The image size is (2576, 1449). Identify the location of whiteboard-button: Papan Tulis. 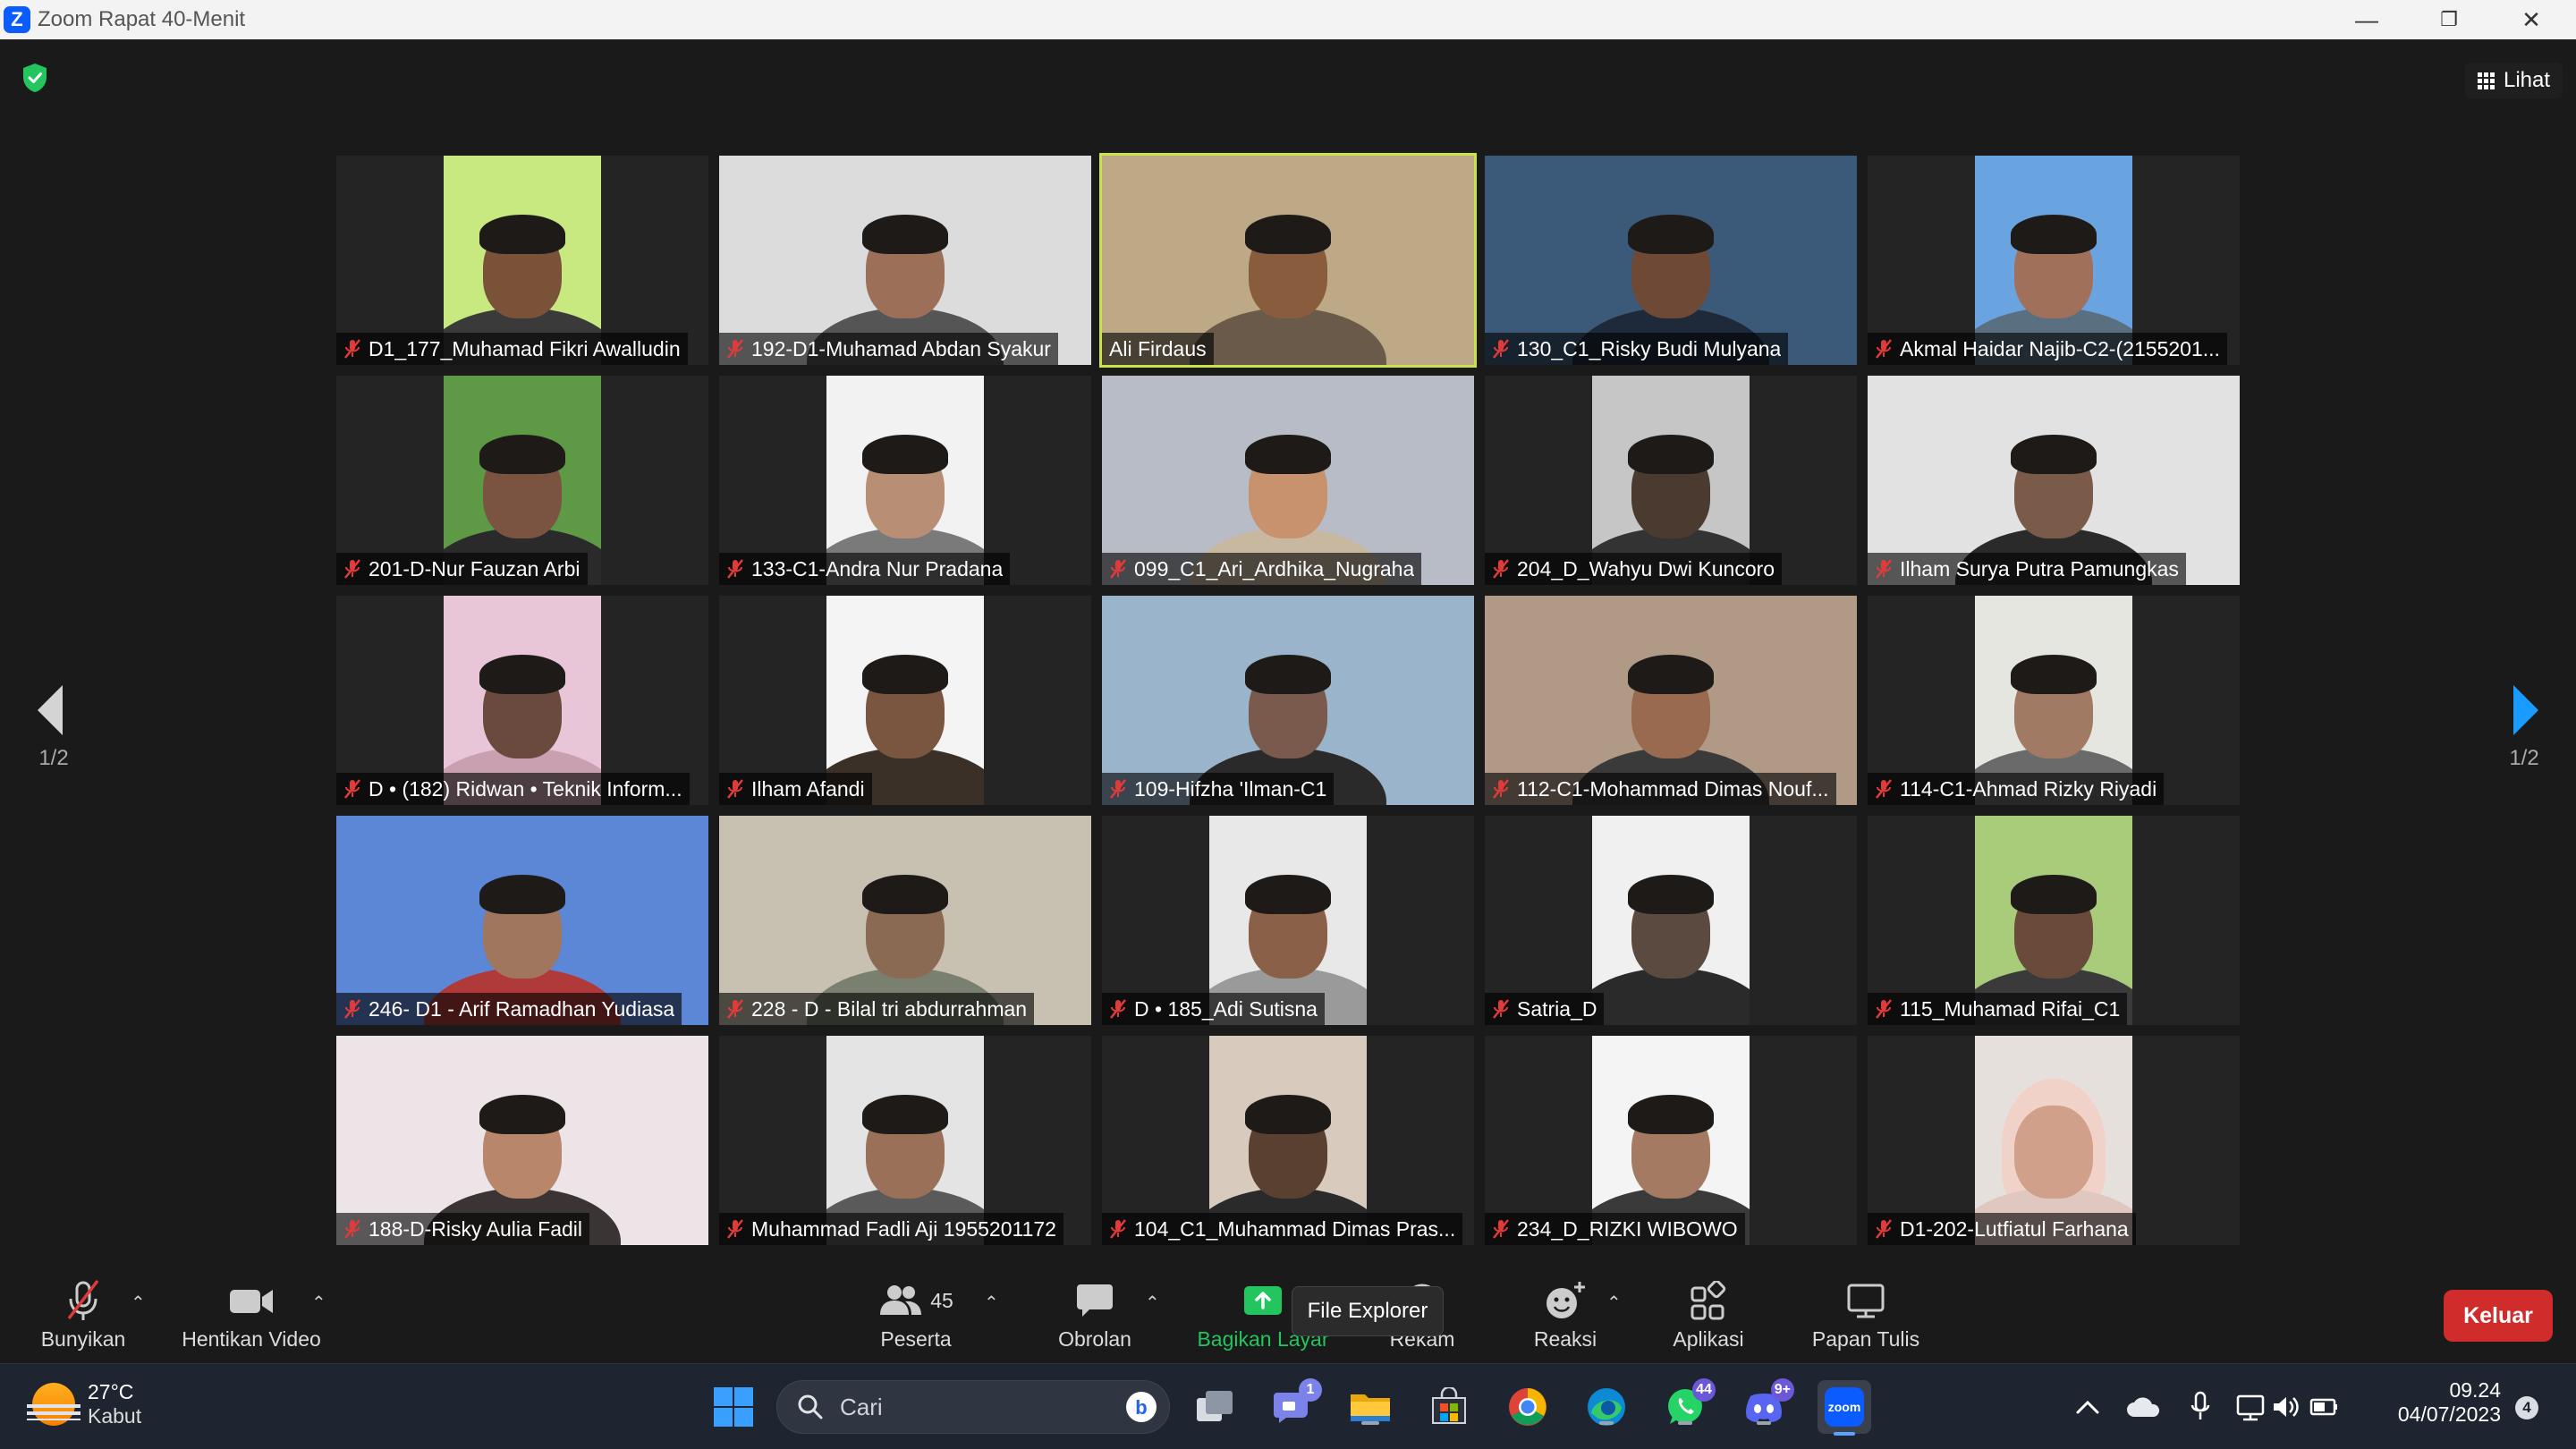
(1865, 1314).